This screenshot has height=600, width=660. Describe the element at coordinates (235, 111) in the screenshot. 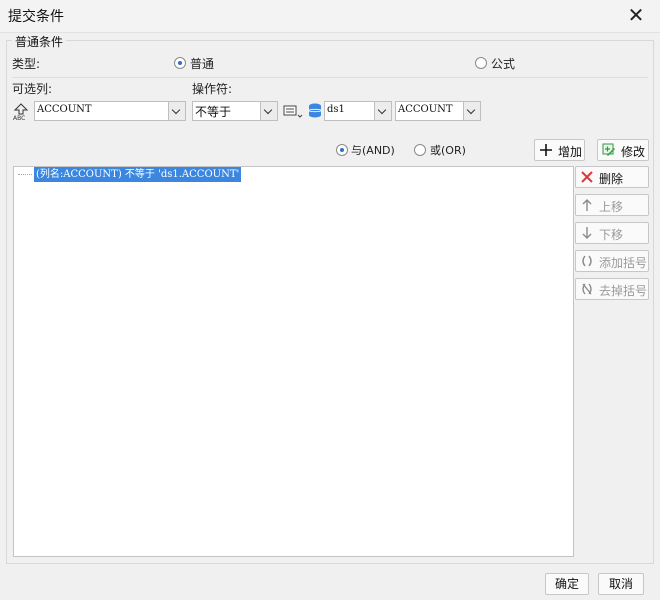

I see `operator-select: 不等于` at that location.